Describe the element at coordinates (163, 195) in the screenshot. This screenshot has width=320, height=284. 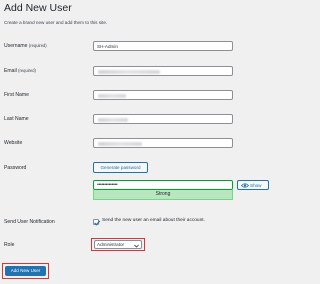
I see `password-strength-meter: Strong` at that location.